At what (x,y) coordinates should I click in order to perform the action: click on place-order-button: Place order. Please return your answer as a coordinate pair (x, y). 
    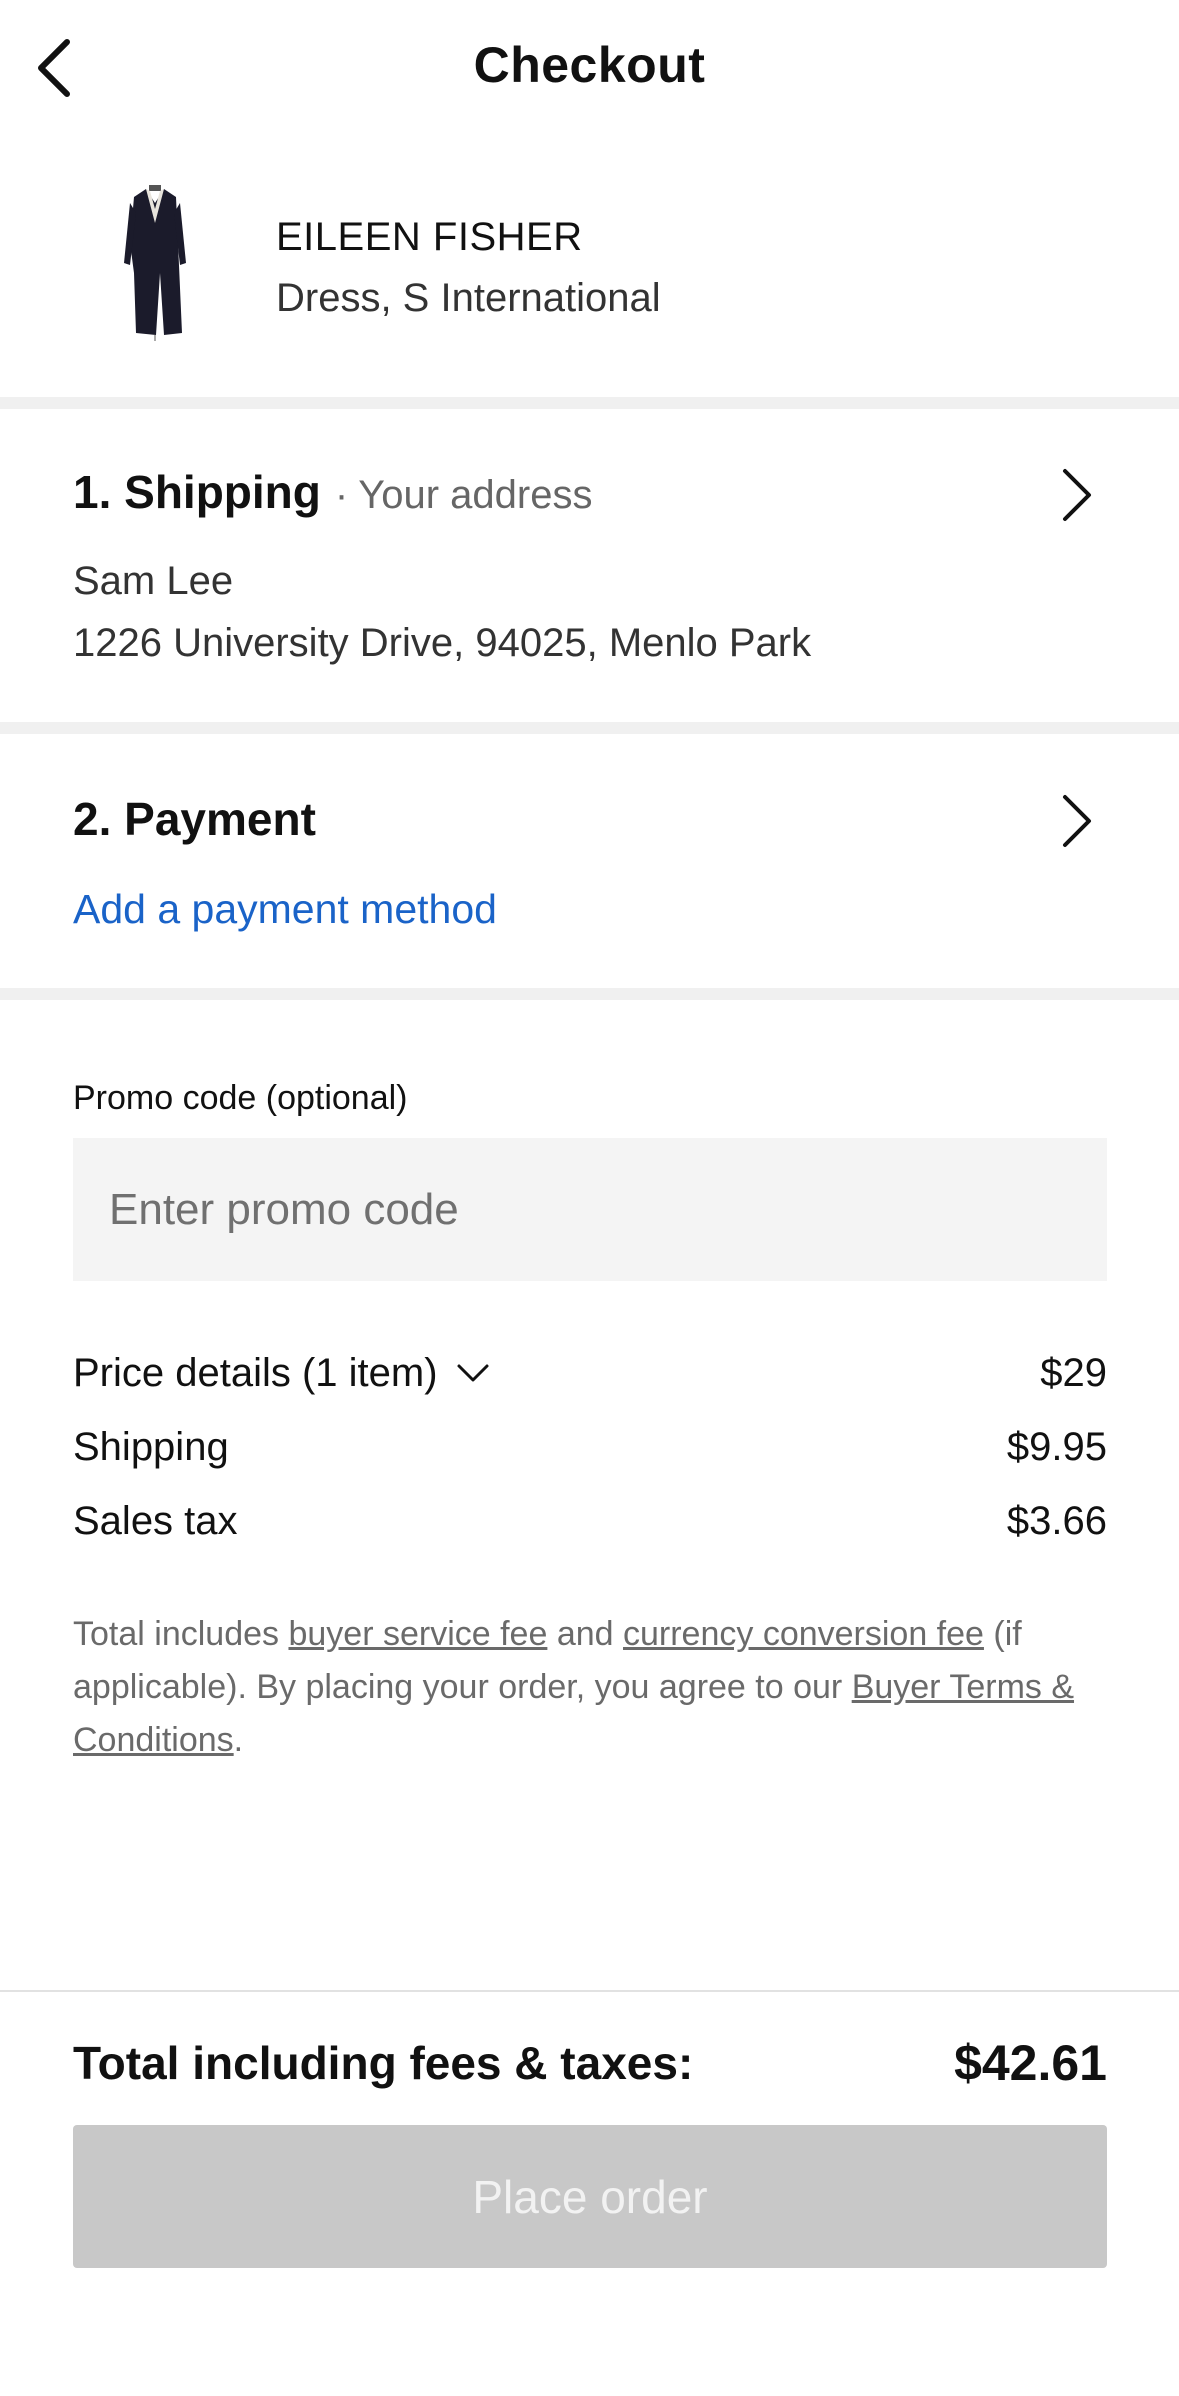
    Looking at the image, I should click on (590, 2196).